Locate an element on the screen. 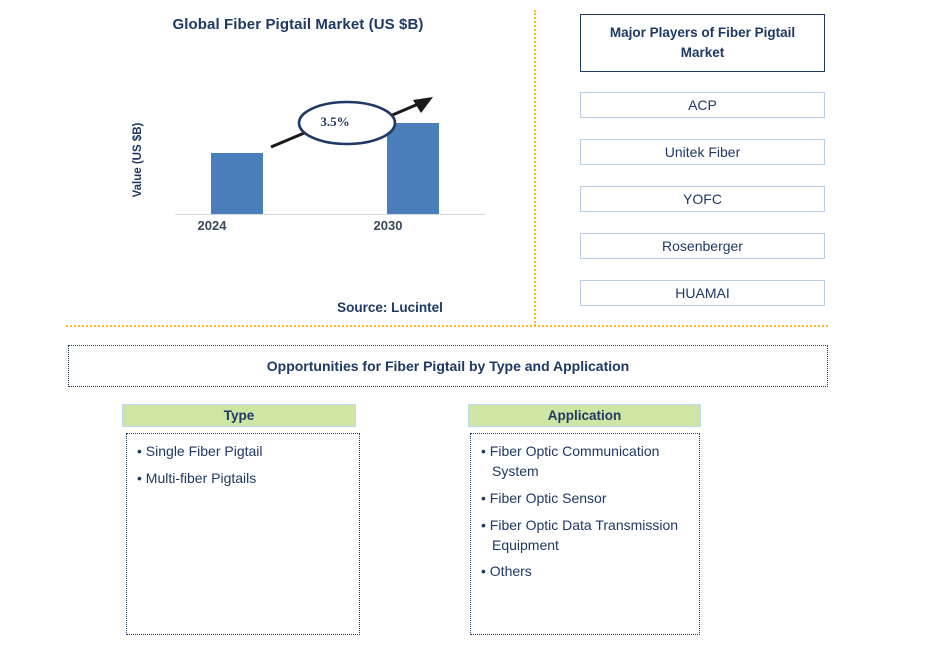 This screenshot has width=945, height=653. list-item: Fiber Optic Sensor is located at coordinates (585, 499).